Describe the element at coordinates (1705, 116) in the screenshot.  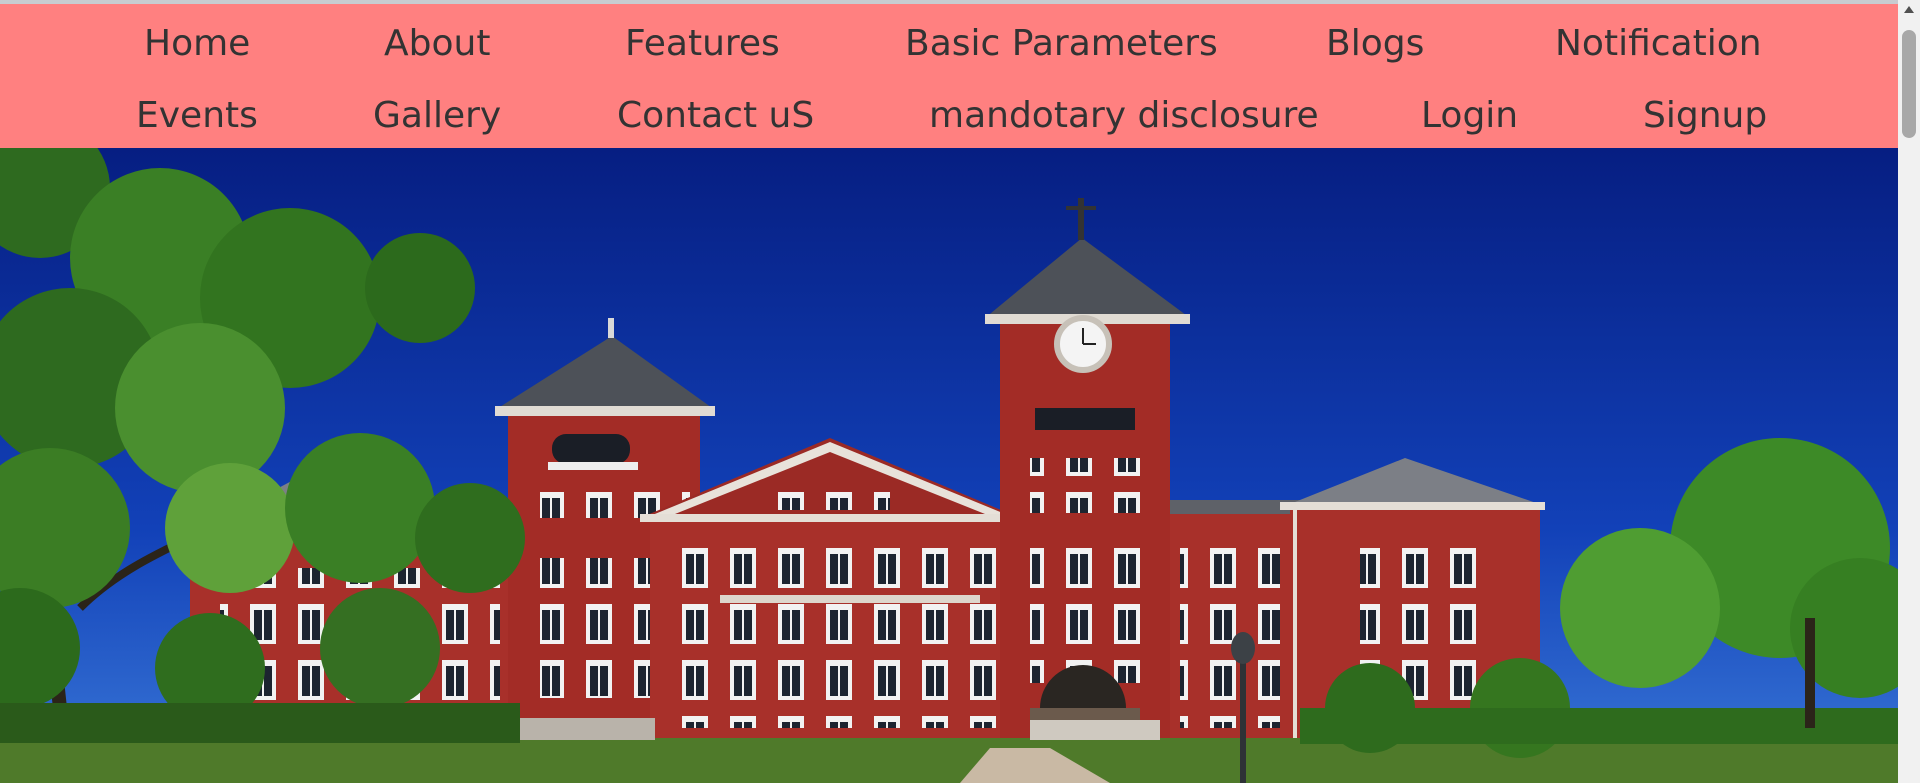
I see `nav-signup: Signup` at that location.